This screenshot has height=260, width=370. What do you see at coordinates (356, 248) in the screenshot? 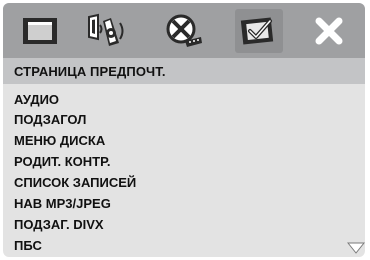
I see `scroll-down-arrow-icon` at bounding box center [356, 248].